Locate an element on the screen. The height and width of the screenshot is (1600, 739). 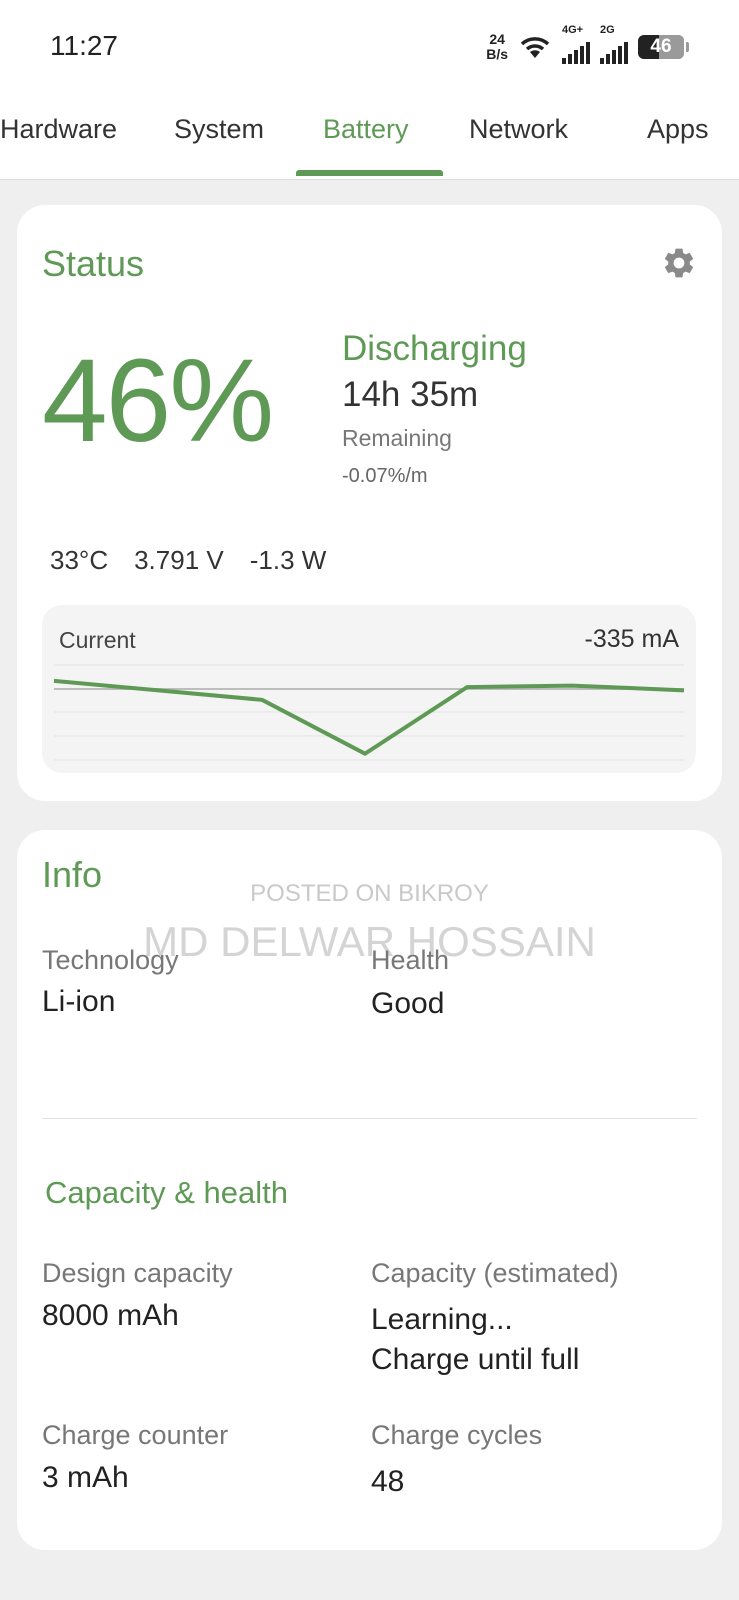
current-chart: Current -335 mA is located at coordinates (369, 689).